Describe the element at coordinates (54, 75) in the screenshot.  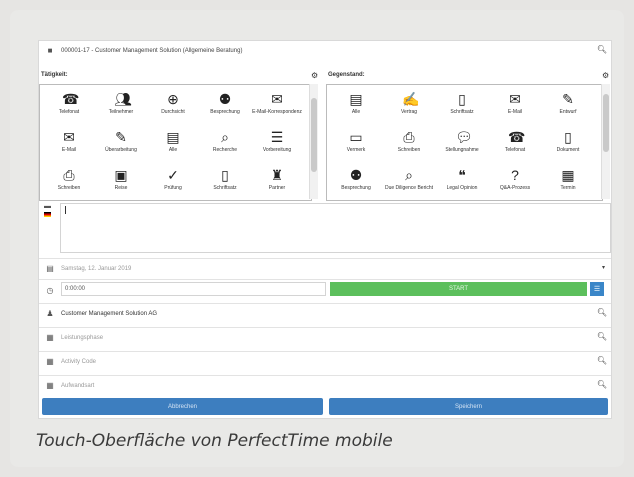
I see `taetigkeit-header: Tätigkeit:` at that location.